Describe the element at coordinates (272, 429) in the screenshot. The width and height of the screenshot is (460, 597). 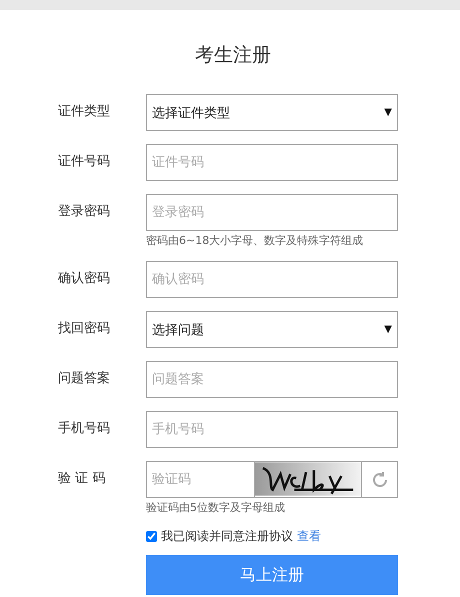
I see `input-field: 手机号码` at that location.